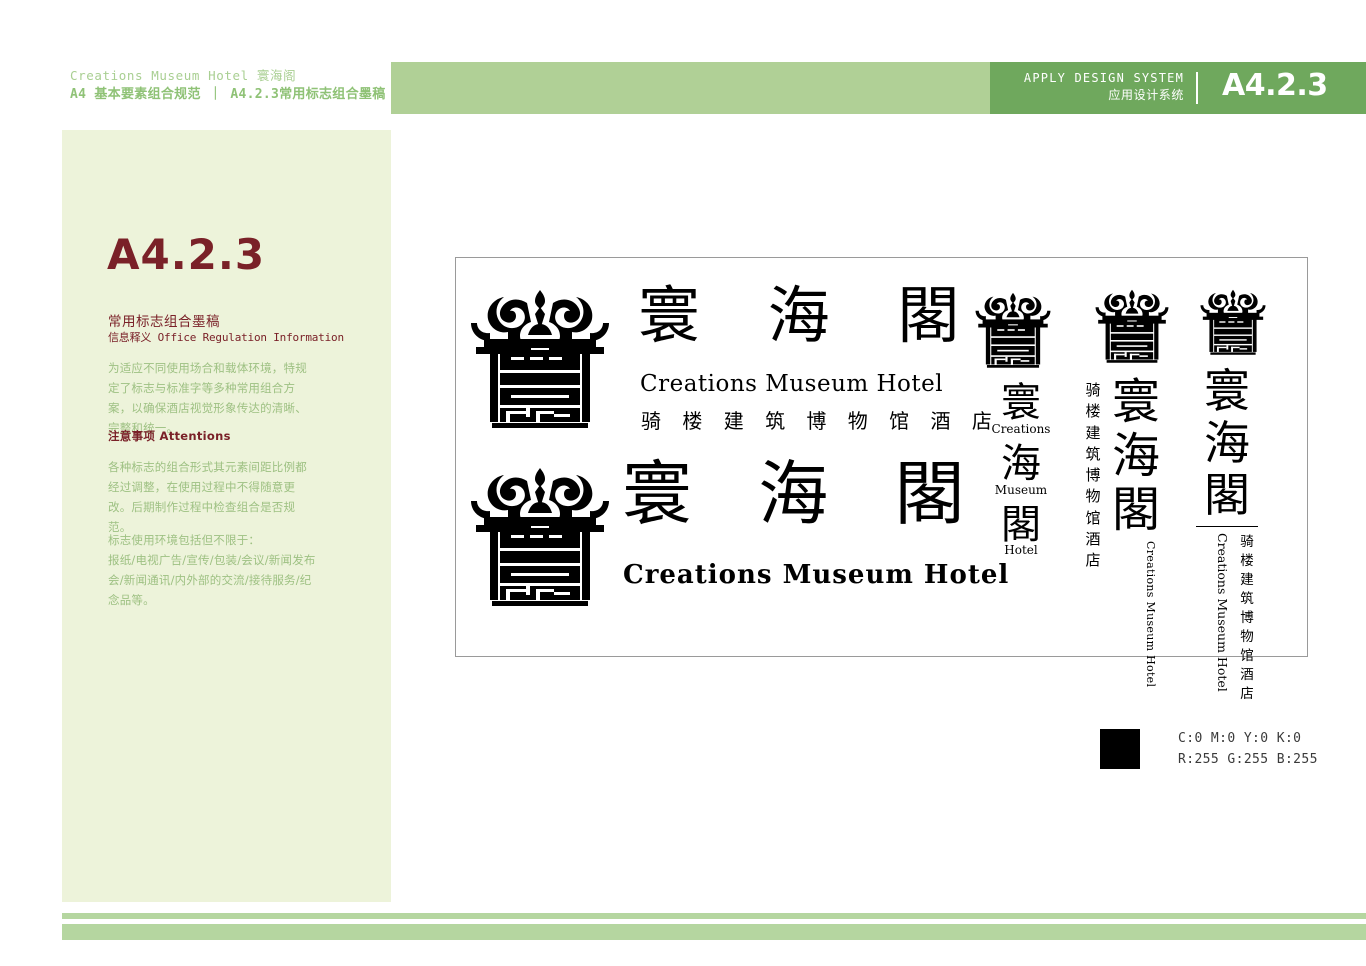  Describe the element at coordinates (714, 916) in the screenshot. I see `footer-bar-thin` at that location.